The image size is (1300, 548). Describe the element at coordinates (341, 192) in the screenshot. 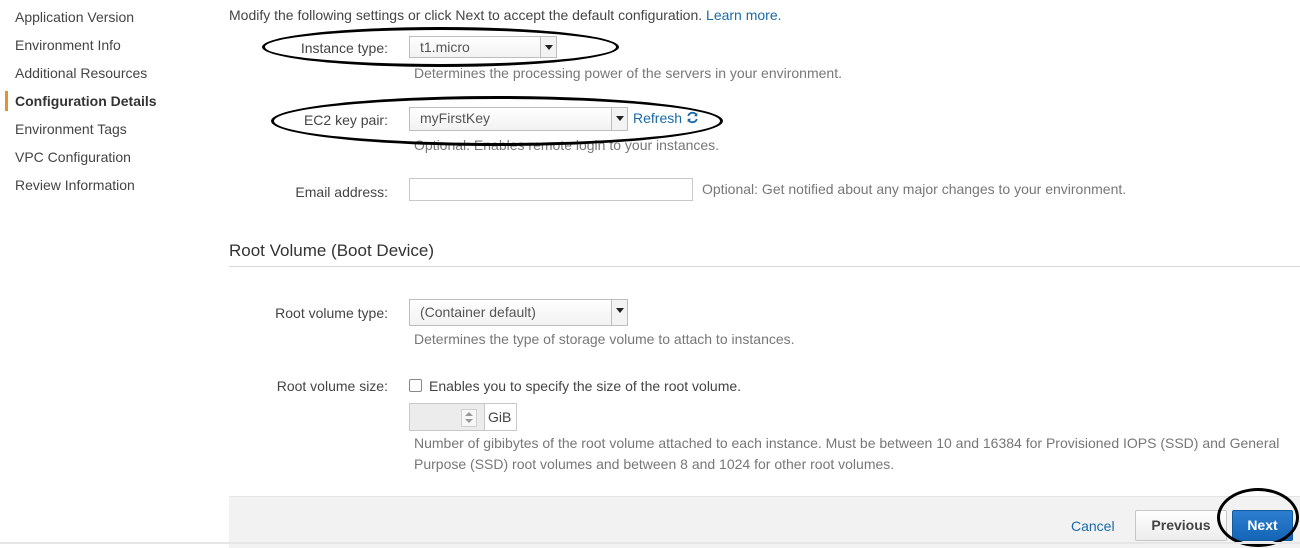

I see `email-label: Email address:` at that location.